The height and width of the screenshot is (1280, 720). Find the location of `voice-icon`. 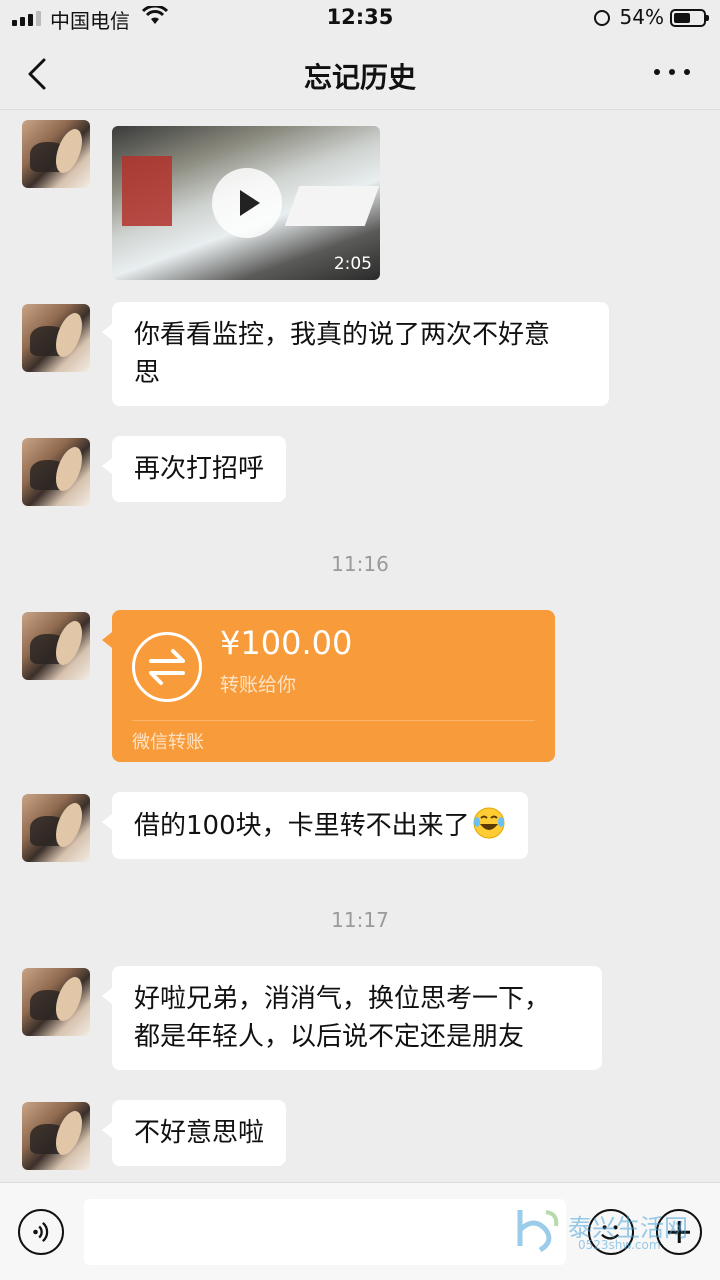

voice-icon is located at coordinates (41, 1232).